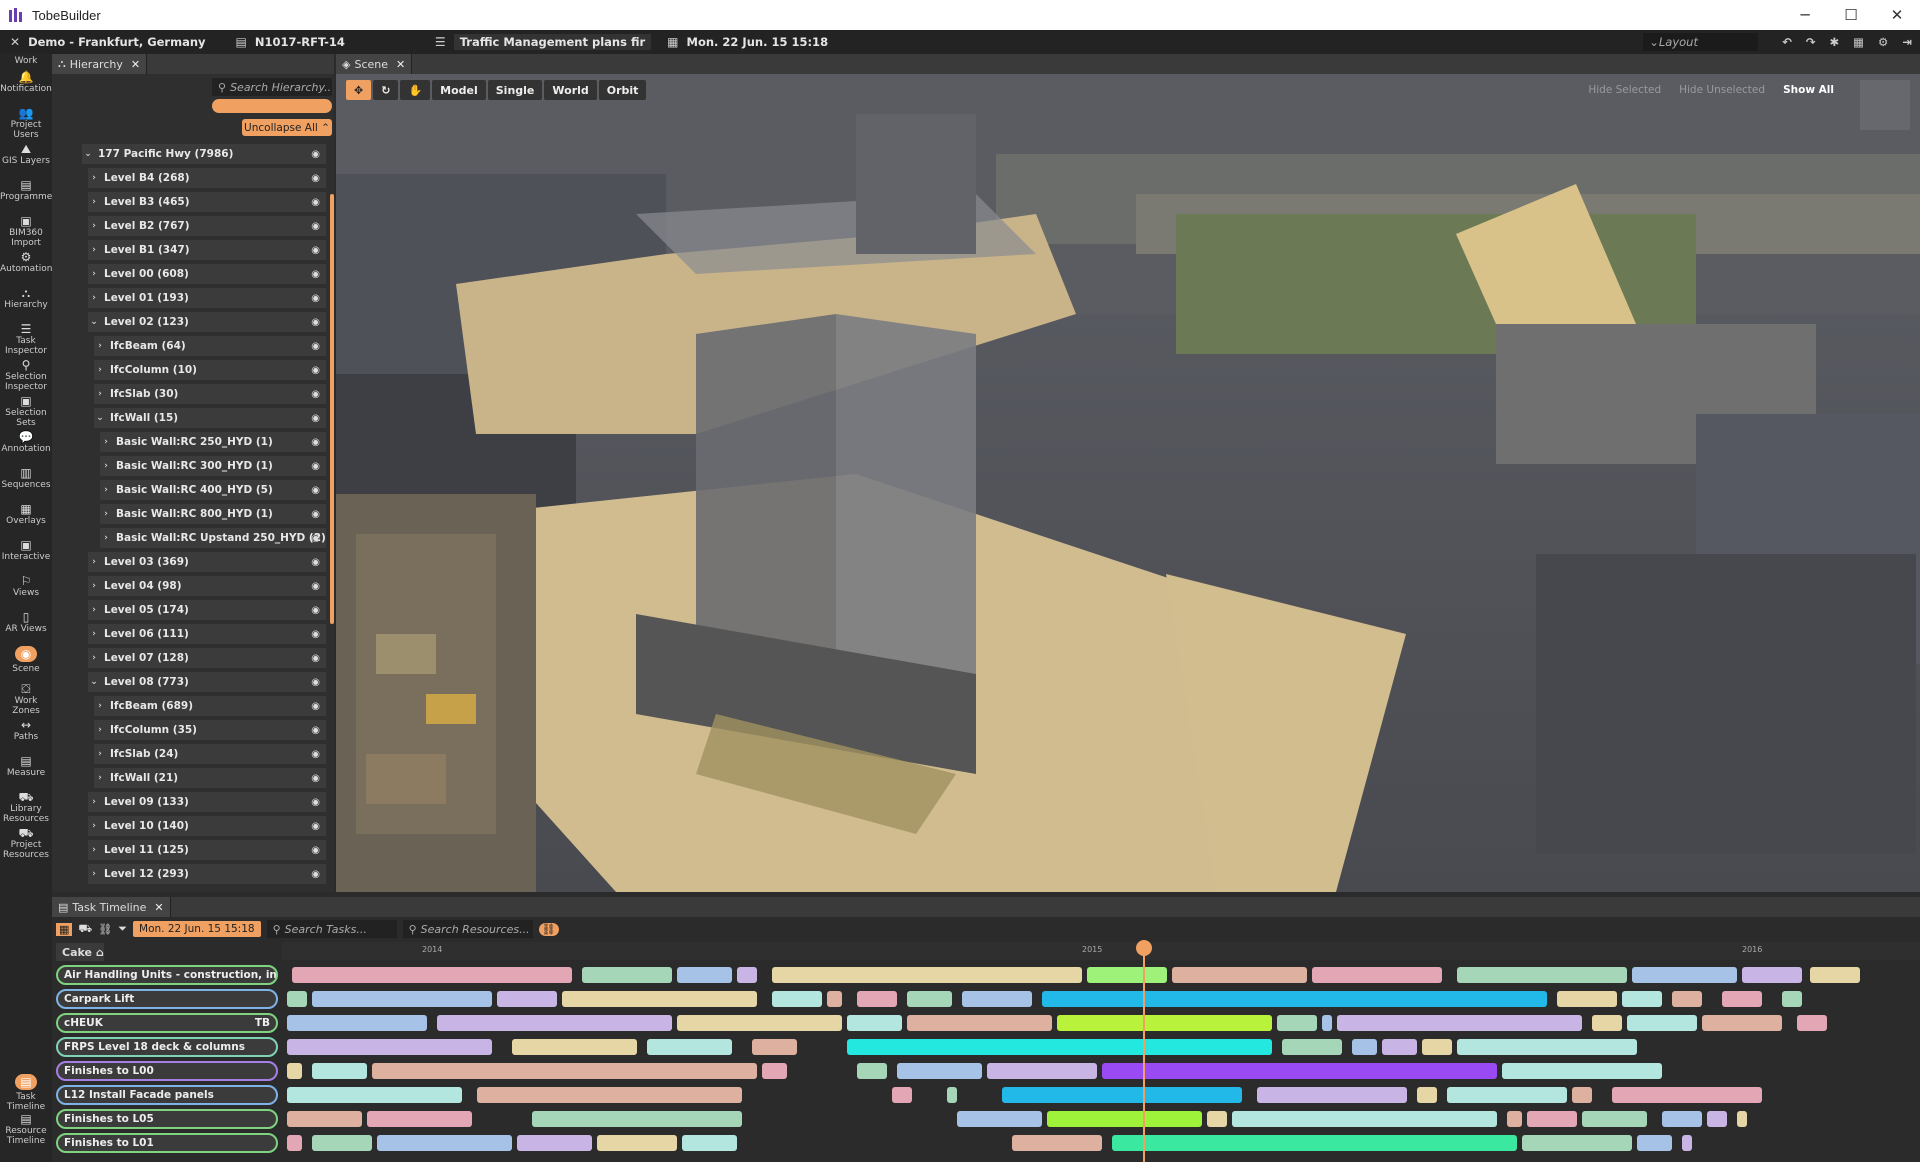  I want to click on tree-row: › Level 05 (174) ◉, so click(207, 610).